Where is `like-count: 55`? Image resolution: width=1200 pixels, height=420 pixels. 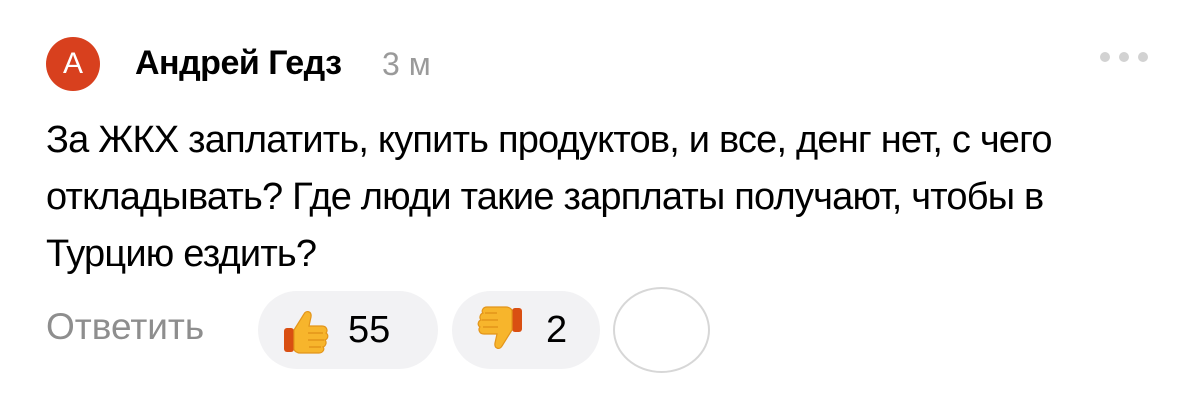
like-count: 55 is located at coordinates (369, 329).